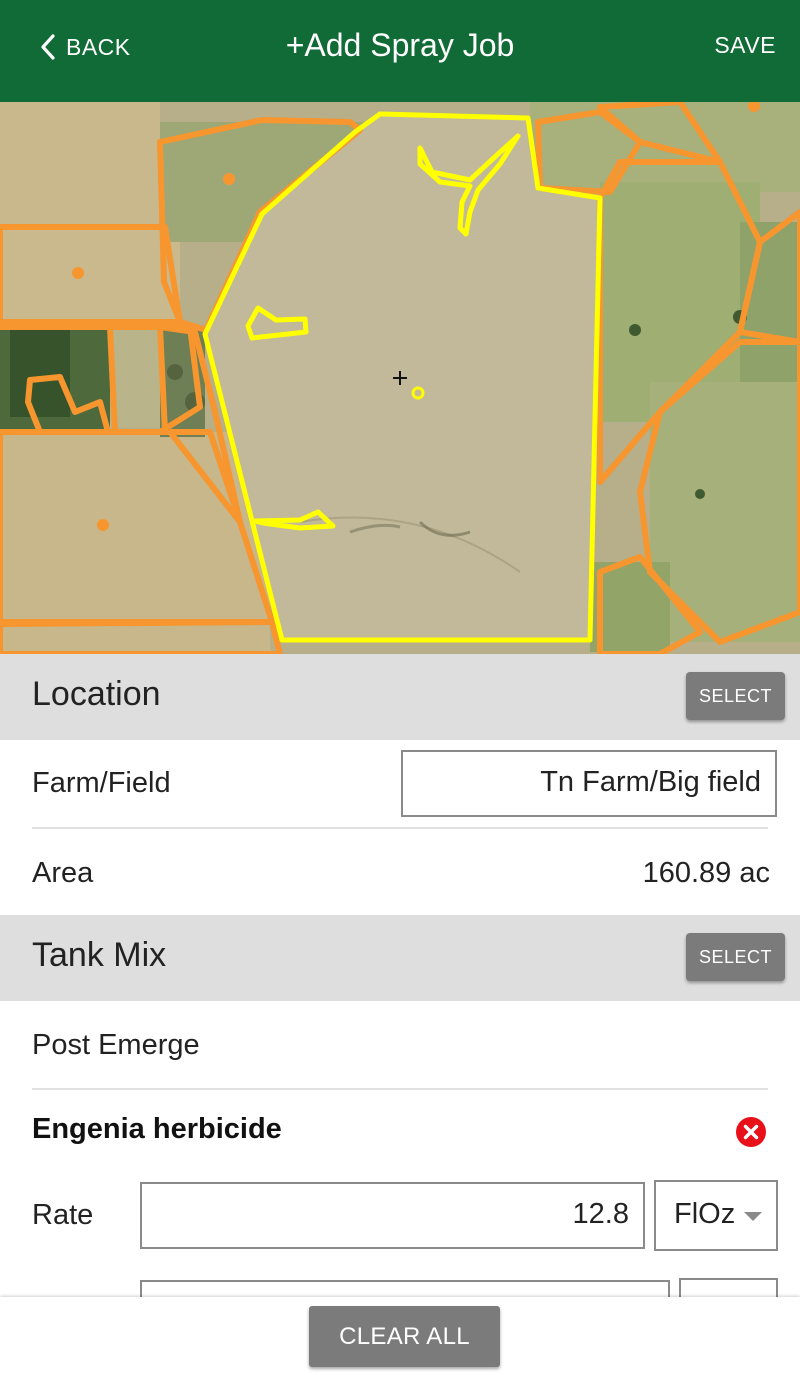  What do you see at coordinates (589, 783) in the screenshot?
I see `farm-field-input: Tn Farm/Big field` at bounding box center [589, 783].